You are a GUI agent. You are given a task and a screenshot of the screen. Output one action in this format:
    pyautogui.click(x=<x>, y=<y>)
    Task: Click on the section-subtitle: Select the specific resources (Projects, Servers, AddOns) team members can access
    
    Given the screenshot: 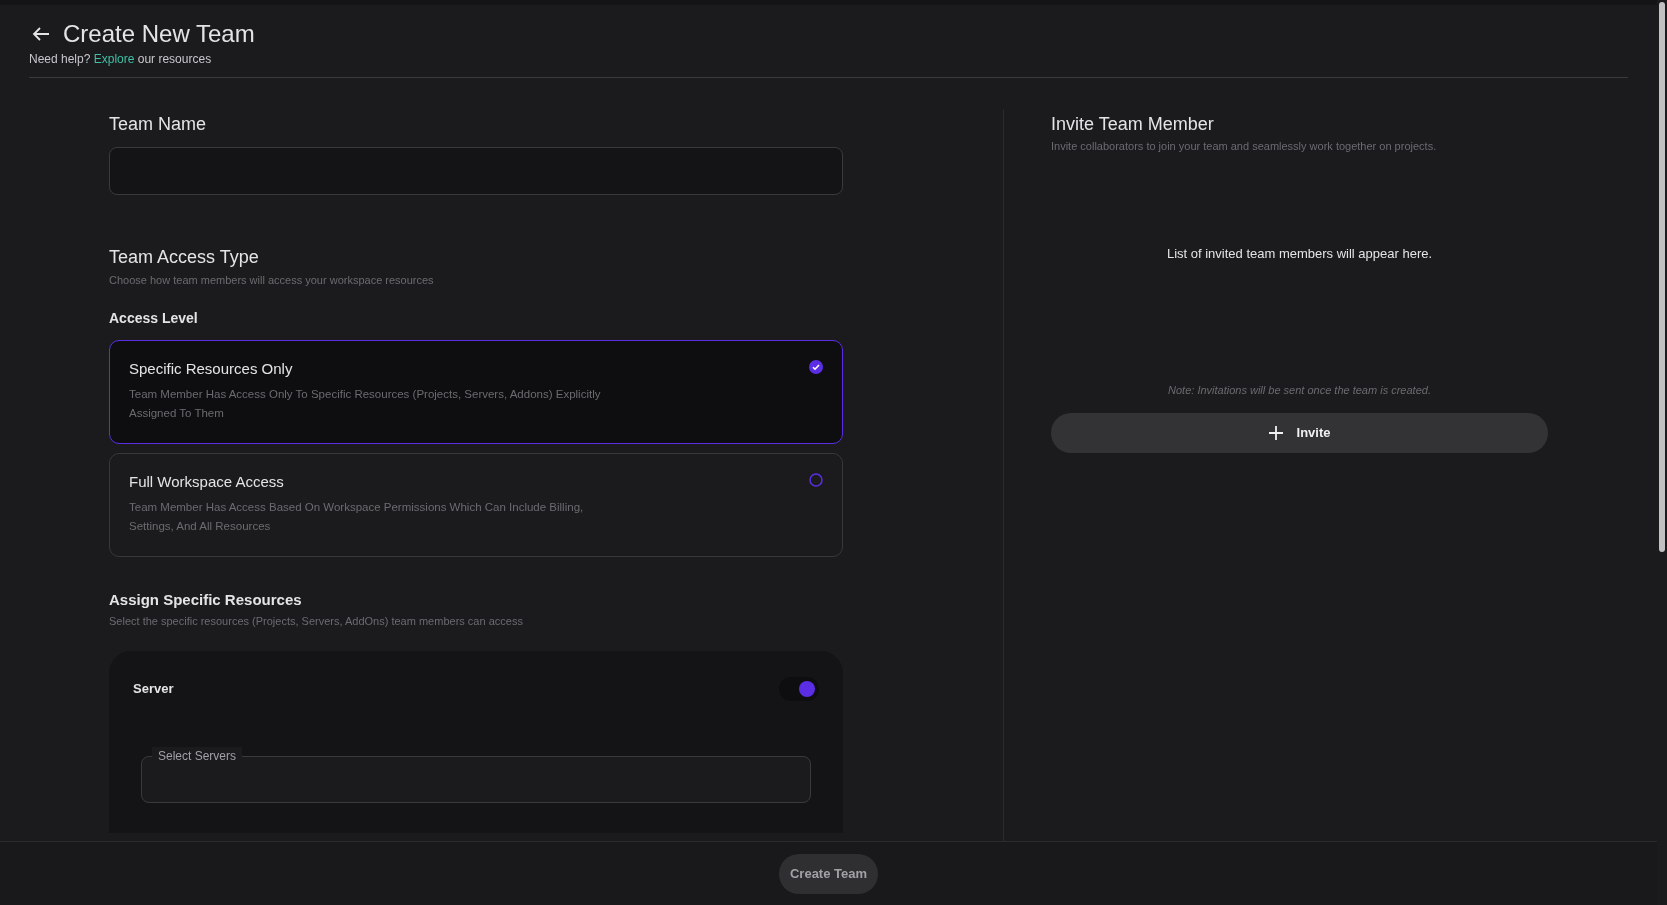 What is the action you would take?
    pyautogui.click(x=316, y=621)
    